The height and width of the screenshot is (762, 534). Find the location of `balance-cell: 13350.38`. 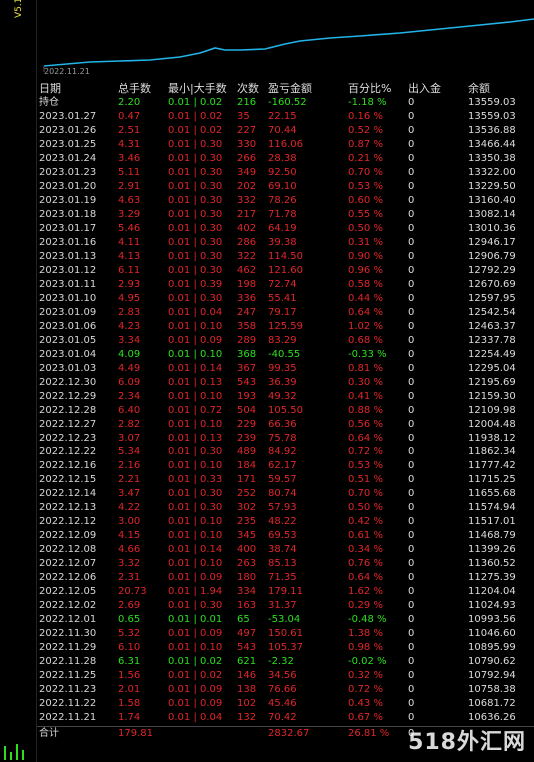

balance-cell: 13350.38 is located at coordinates (492, 158).